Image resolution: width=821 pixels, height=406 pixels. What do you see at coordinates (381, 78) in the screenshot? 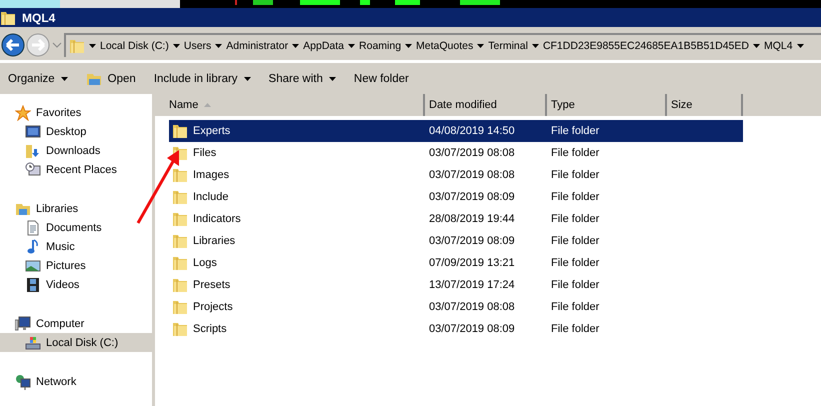
I see `toolbar-button: New folder` at bounding box center [381, 78].